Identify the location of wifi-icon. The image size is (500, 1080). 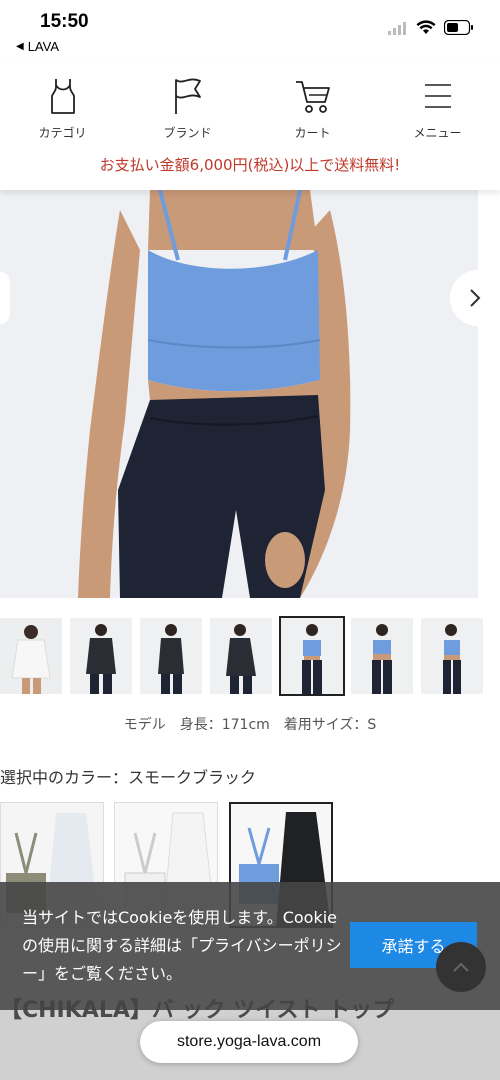
(426, 27).